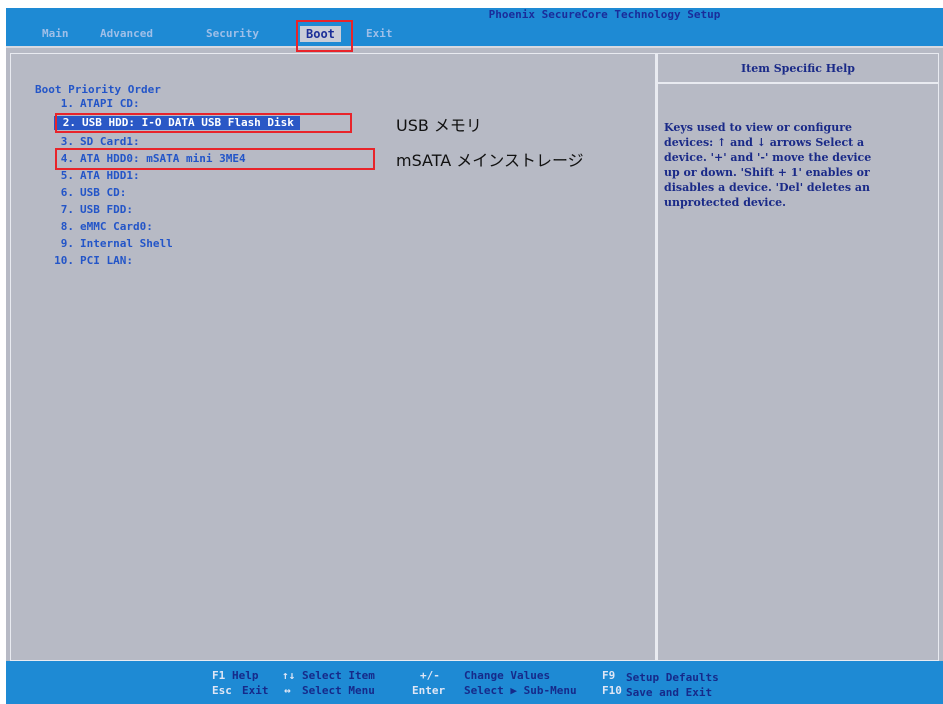 The height and width of the screenshot is (704, 943). What do you see at coordinates (490, 160) in the screenshot?
I see `msata-annotation: mSATA メインストレージ` at bounding box center [490, 160].